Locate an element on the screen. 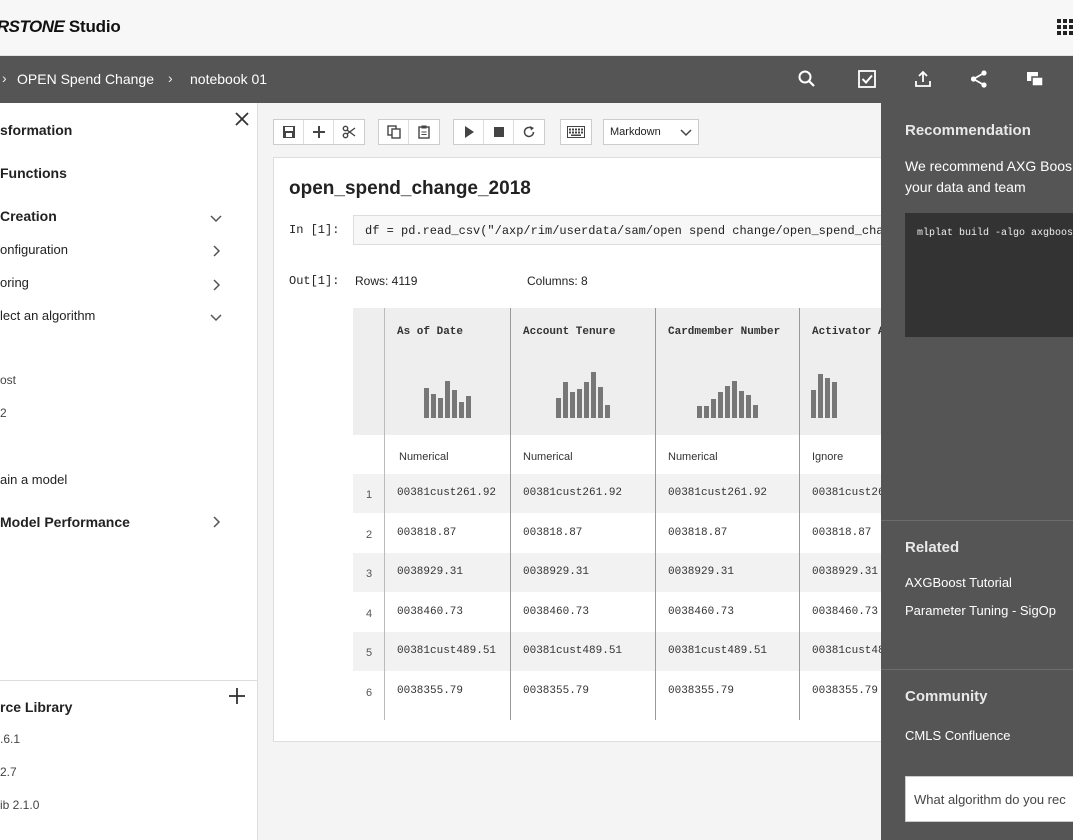 This screenshot has height=840, width=1073. save-icon is located at coordinates (289, 132).